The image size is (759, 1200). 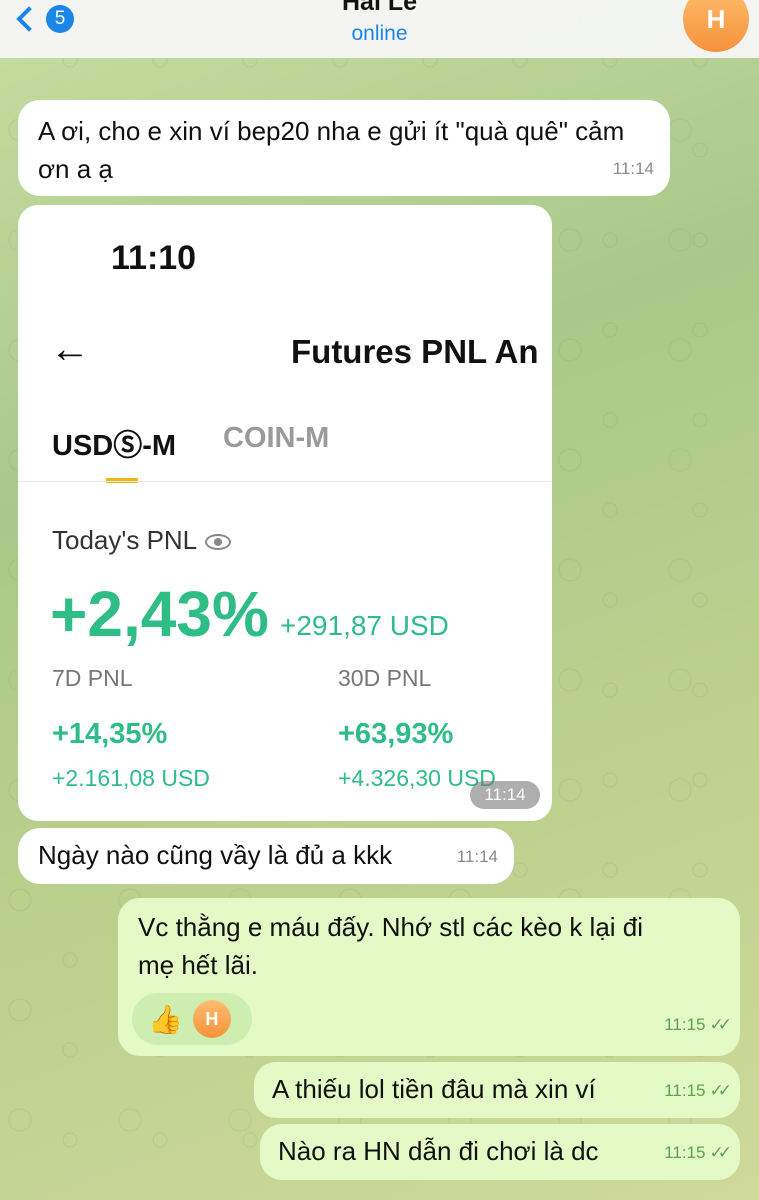 I want to click on 7d-pnl-usd: +2.161,08 USD, so click(x=131, y=778).